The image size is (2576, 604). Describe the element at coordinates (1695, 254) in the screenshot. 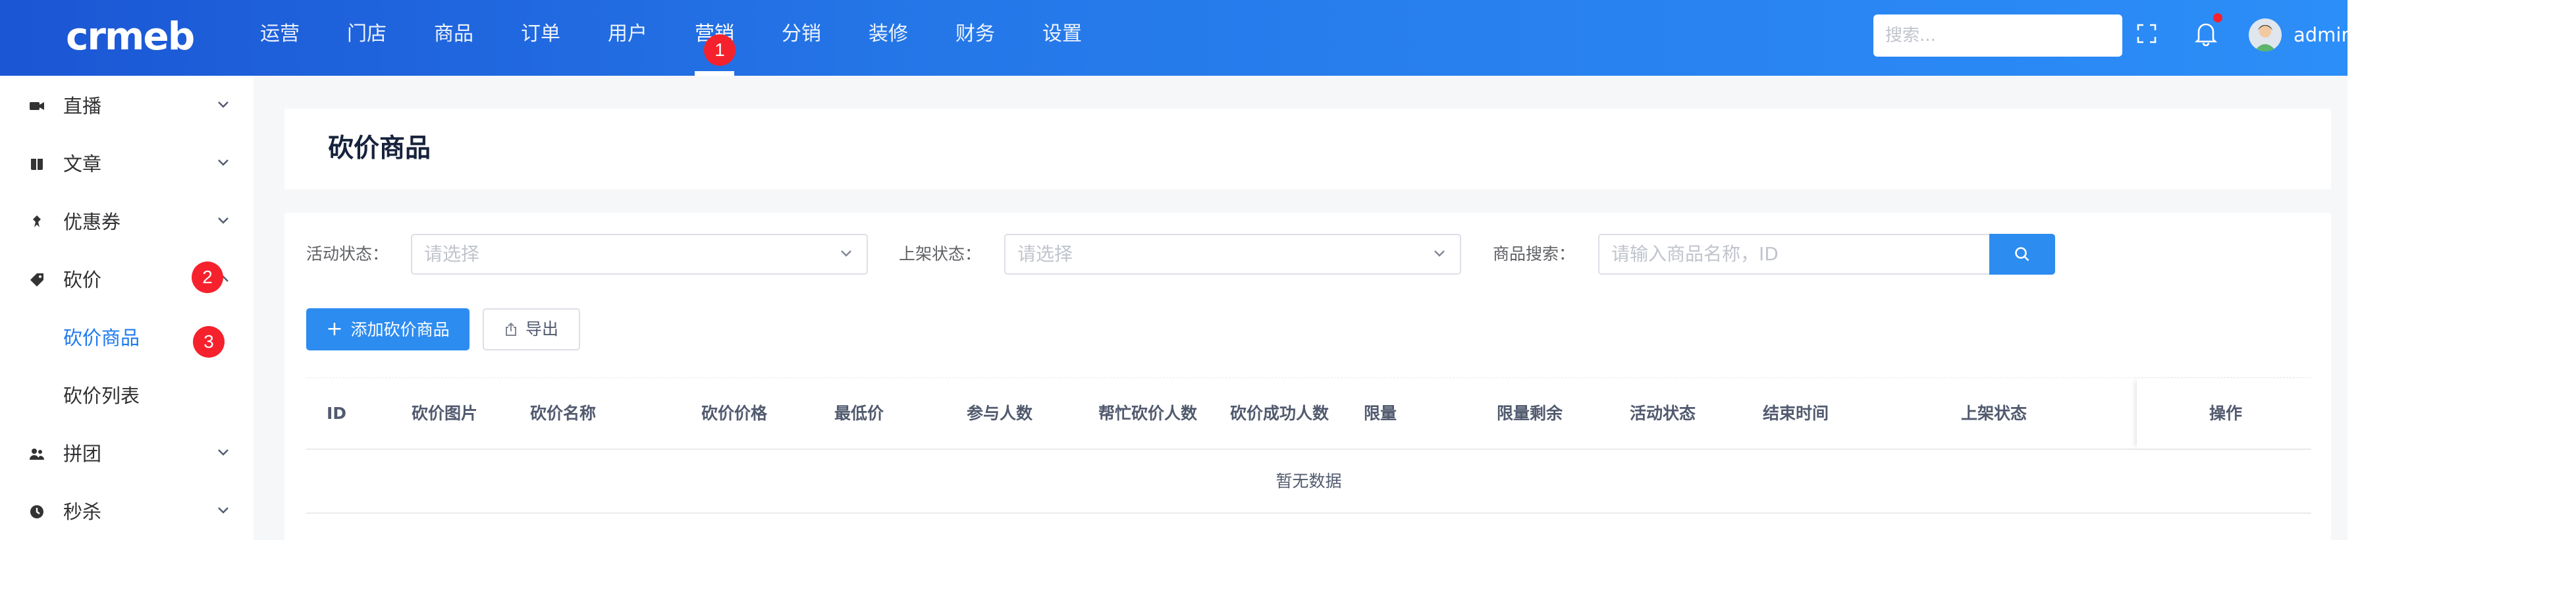

I see `input-placeholder: 请输入商品名称，ID` at that location.